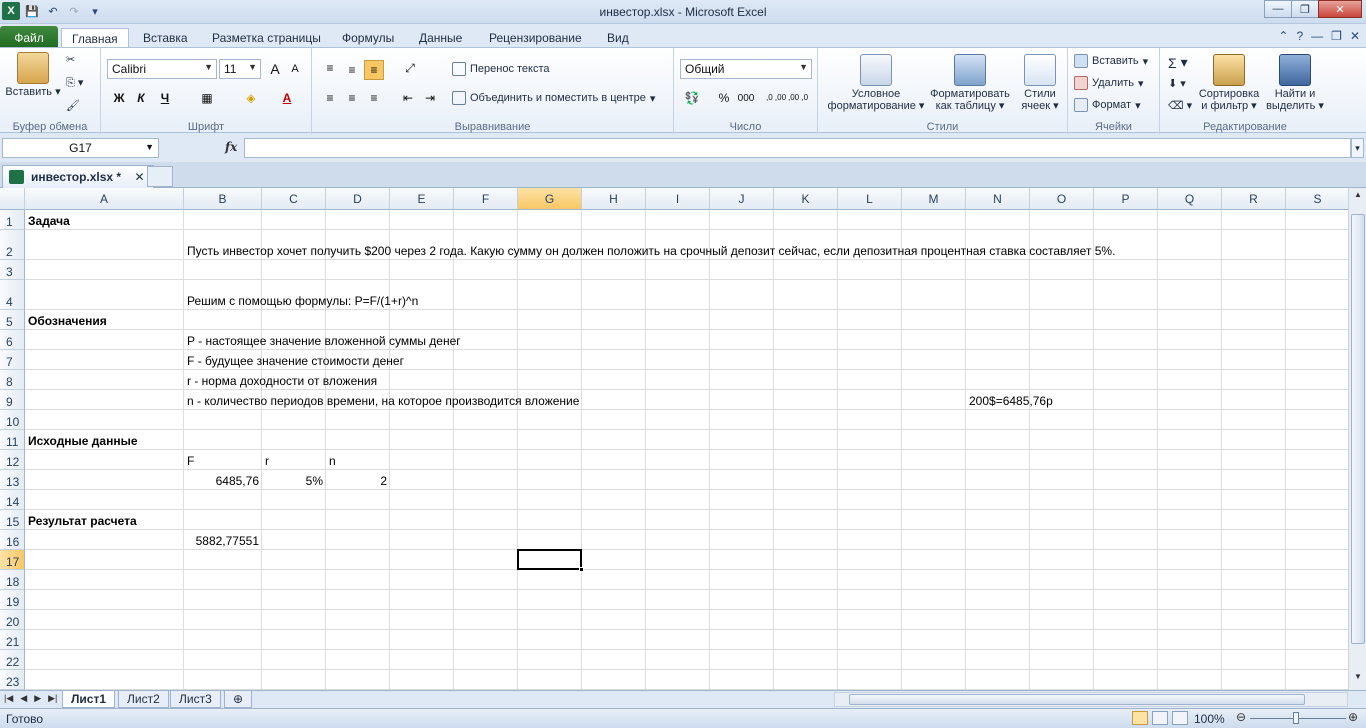 The height and width of the screenshot is (728, 1366). What do you see at coordinates (1357, 148) in the screenshot?
I see `expand-formula-bar-icon: ▾` at bounding box center [1357, 148].